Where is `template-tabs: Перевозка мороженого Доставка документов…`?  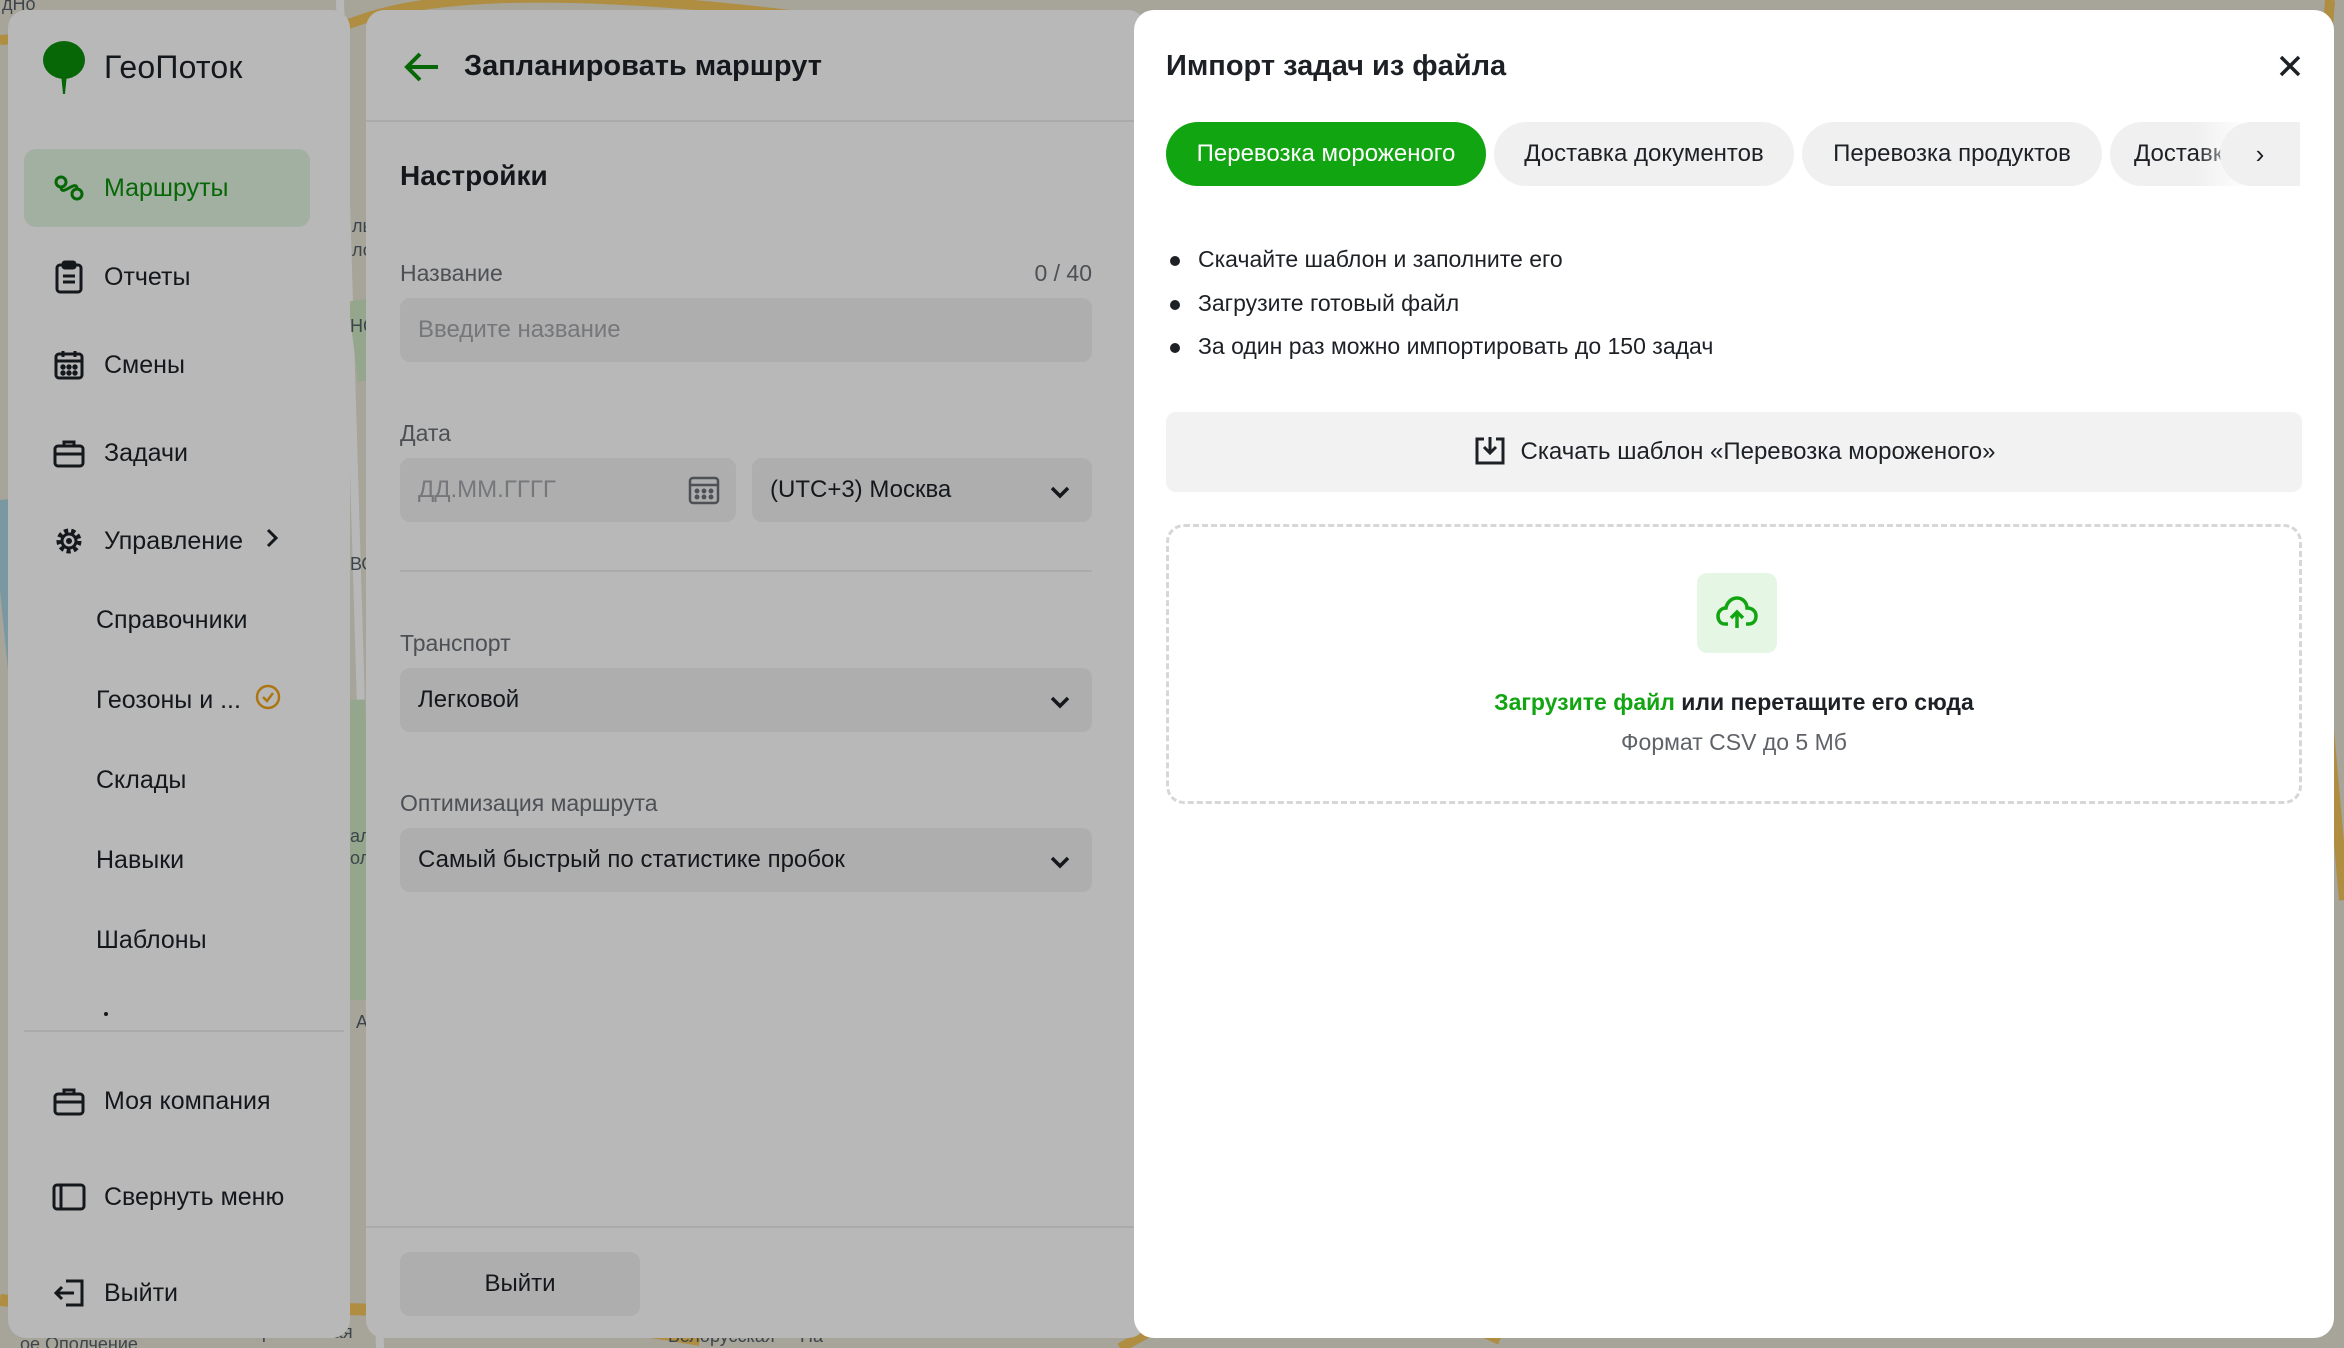 template-tabs: Перевозка мороженого Доставка документов… is located at coordinates (1733, 155).